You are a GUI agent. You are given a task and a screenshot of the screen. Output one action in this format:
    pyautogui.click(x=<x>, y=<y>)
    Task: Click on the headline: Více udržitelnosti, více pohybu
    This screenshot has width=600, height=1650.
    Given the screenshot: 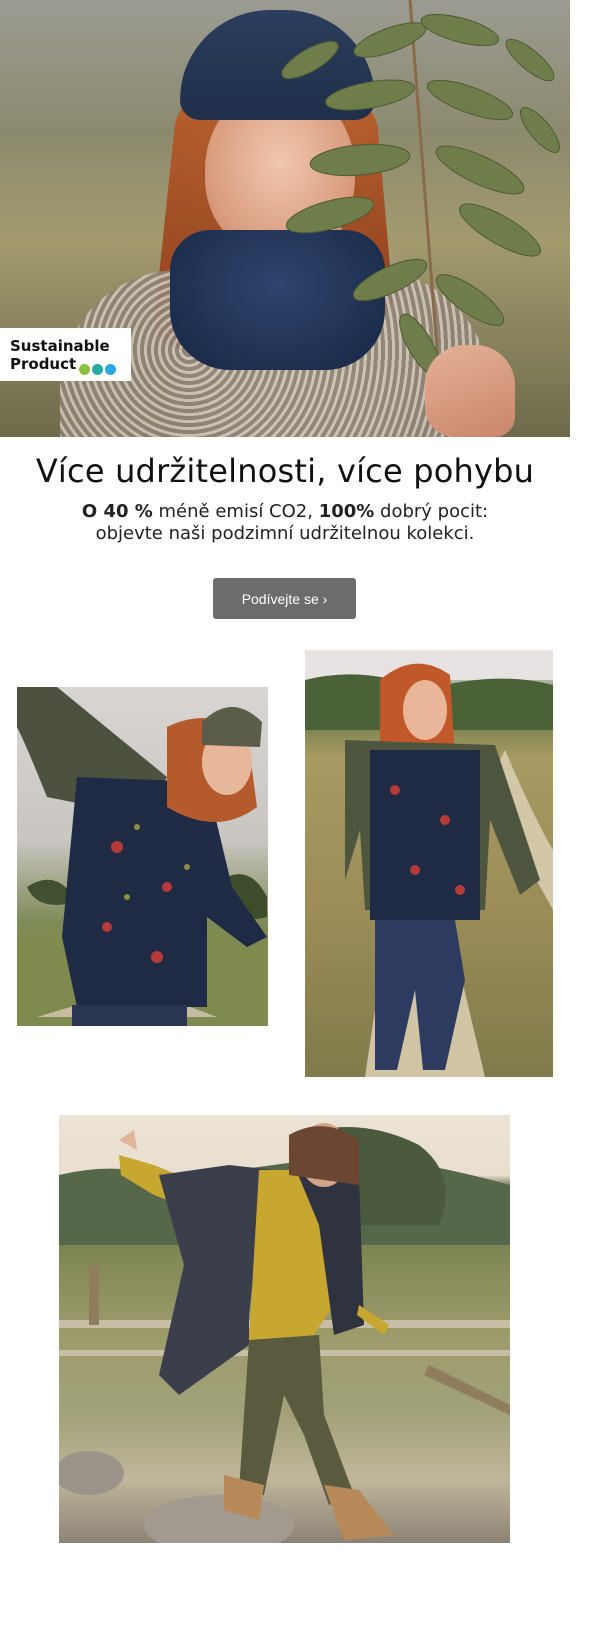 What is the action you would take?
    pyautogui.click(x=285, y=471)
    